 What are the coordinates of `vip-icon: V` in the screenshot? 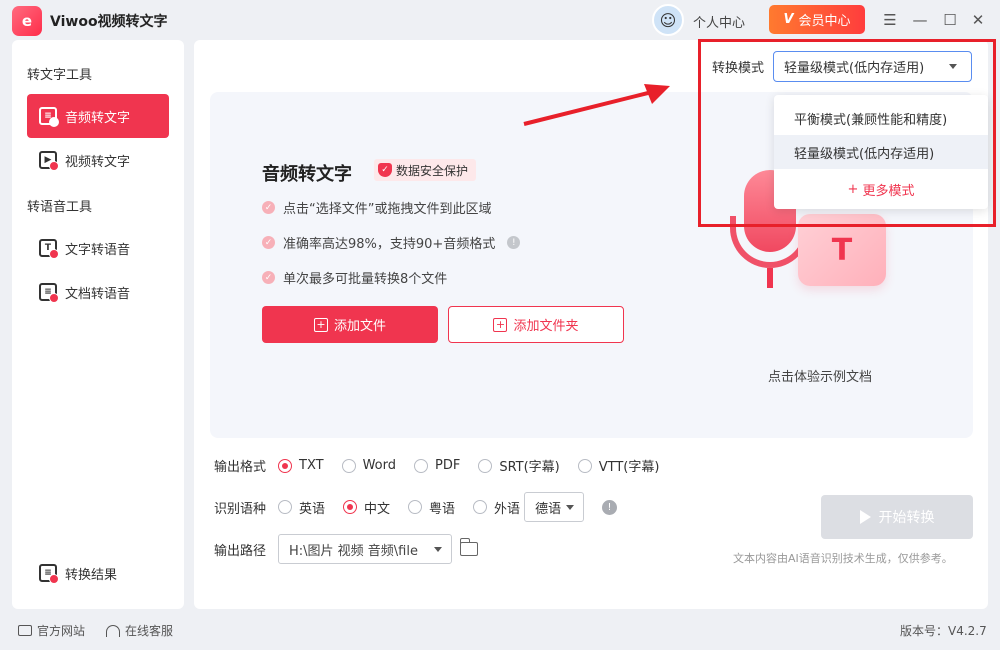 It's located at (788, 19).